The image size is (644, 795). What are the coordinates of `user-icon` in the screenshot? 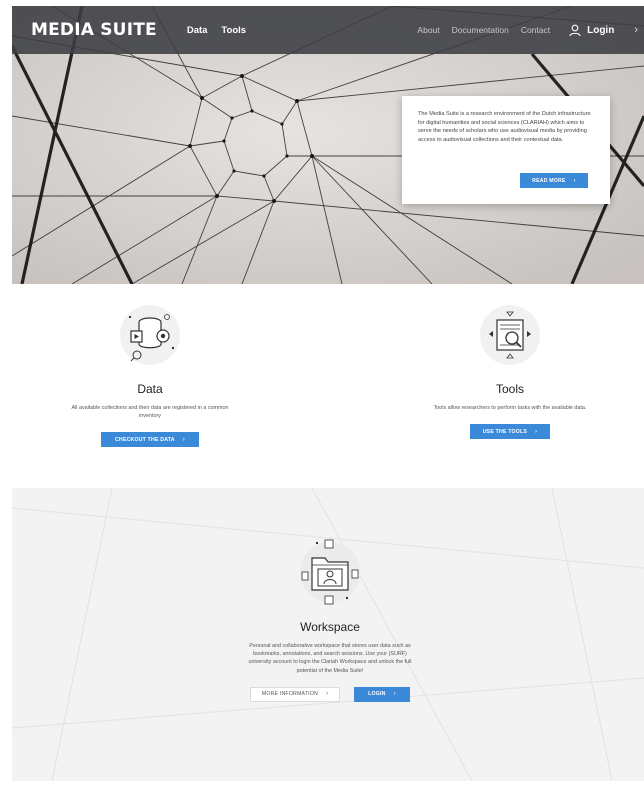 It's located at (575, 30).